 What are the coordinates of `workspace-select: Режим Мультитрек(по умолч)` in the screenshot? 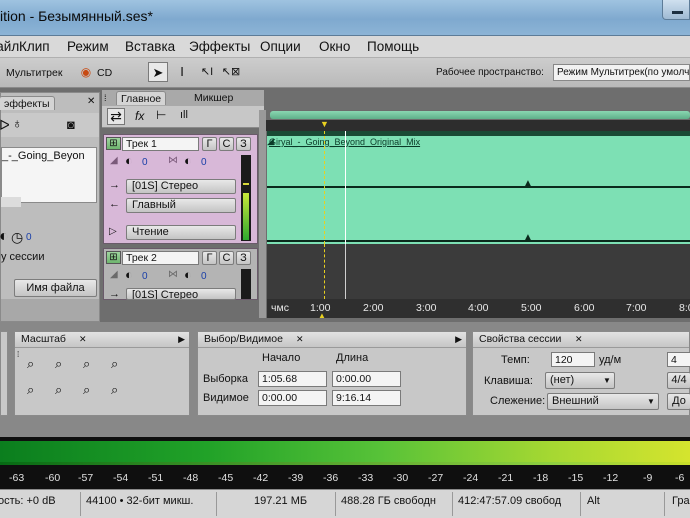 It's located at (621, 72).